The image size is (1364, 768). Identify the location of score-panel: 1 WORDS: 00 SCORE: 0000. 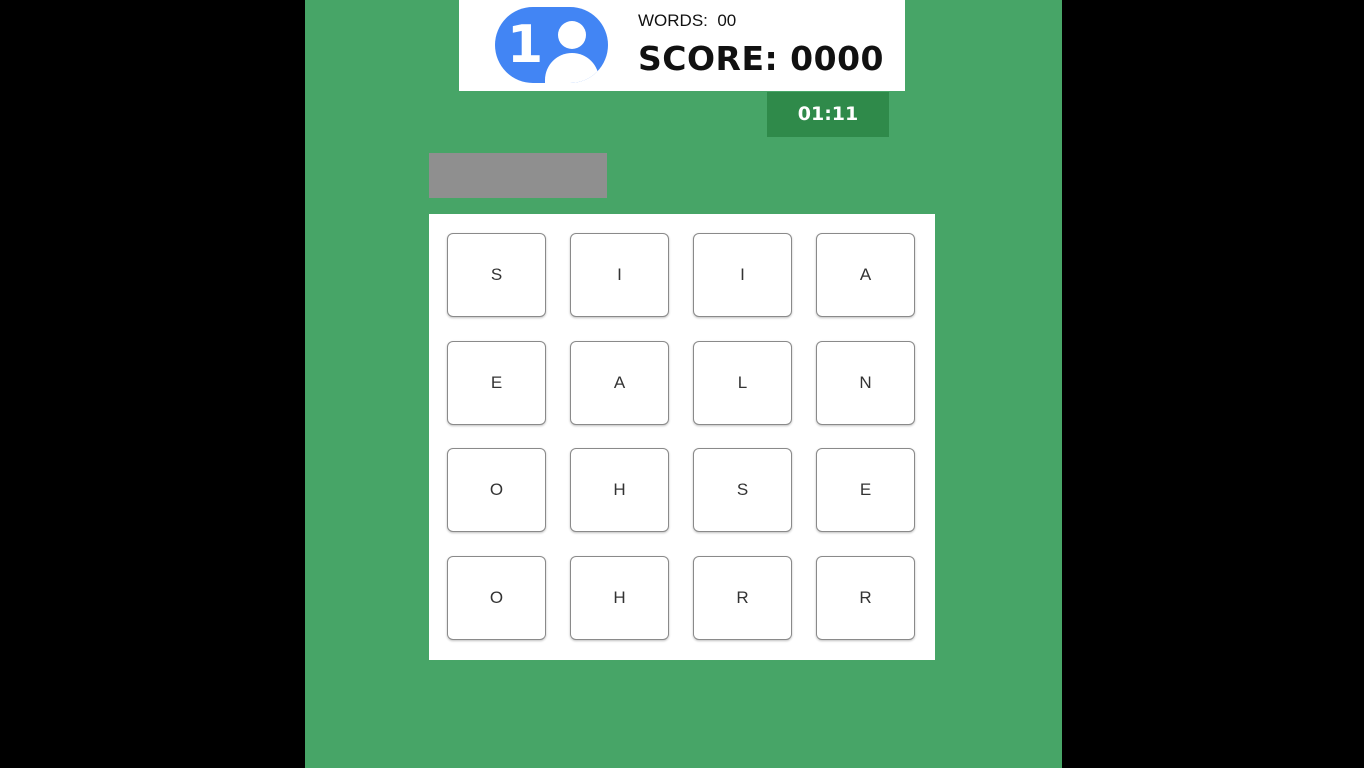
(682, 45).